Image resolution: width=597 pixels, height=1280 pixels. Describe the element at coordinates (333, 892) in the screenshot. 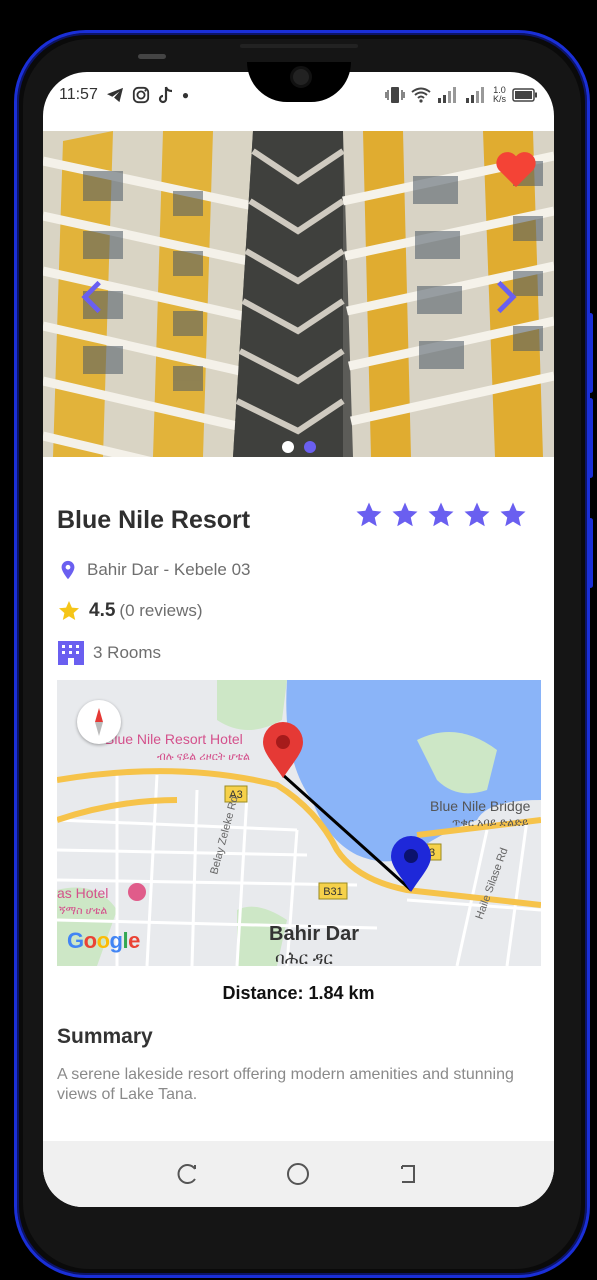

I see `road-shield-b31: B31` at that location.